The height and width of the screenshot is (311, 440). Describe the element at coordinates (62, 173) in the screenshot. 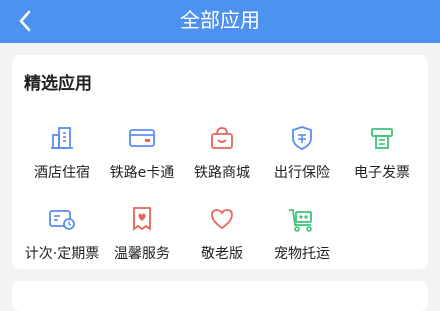

I see `app-label: 酒店住宿` at that location.